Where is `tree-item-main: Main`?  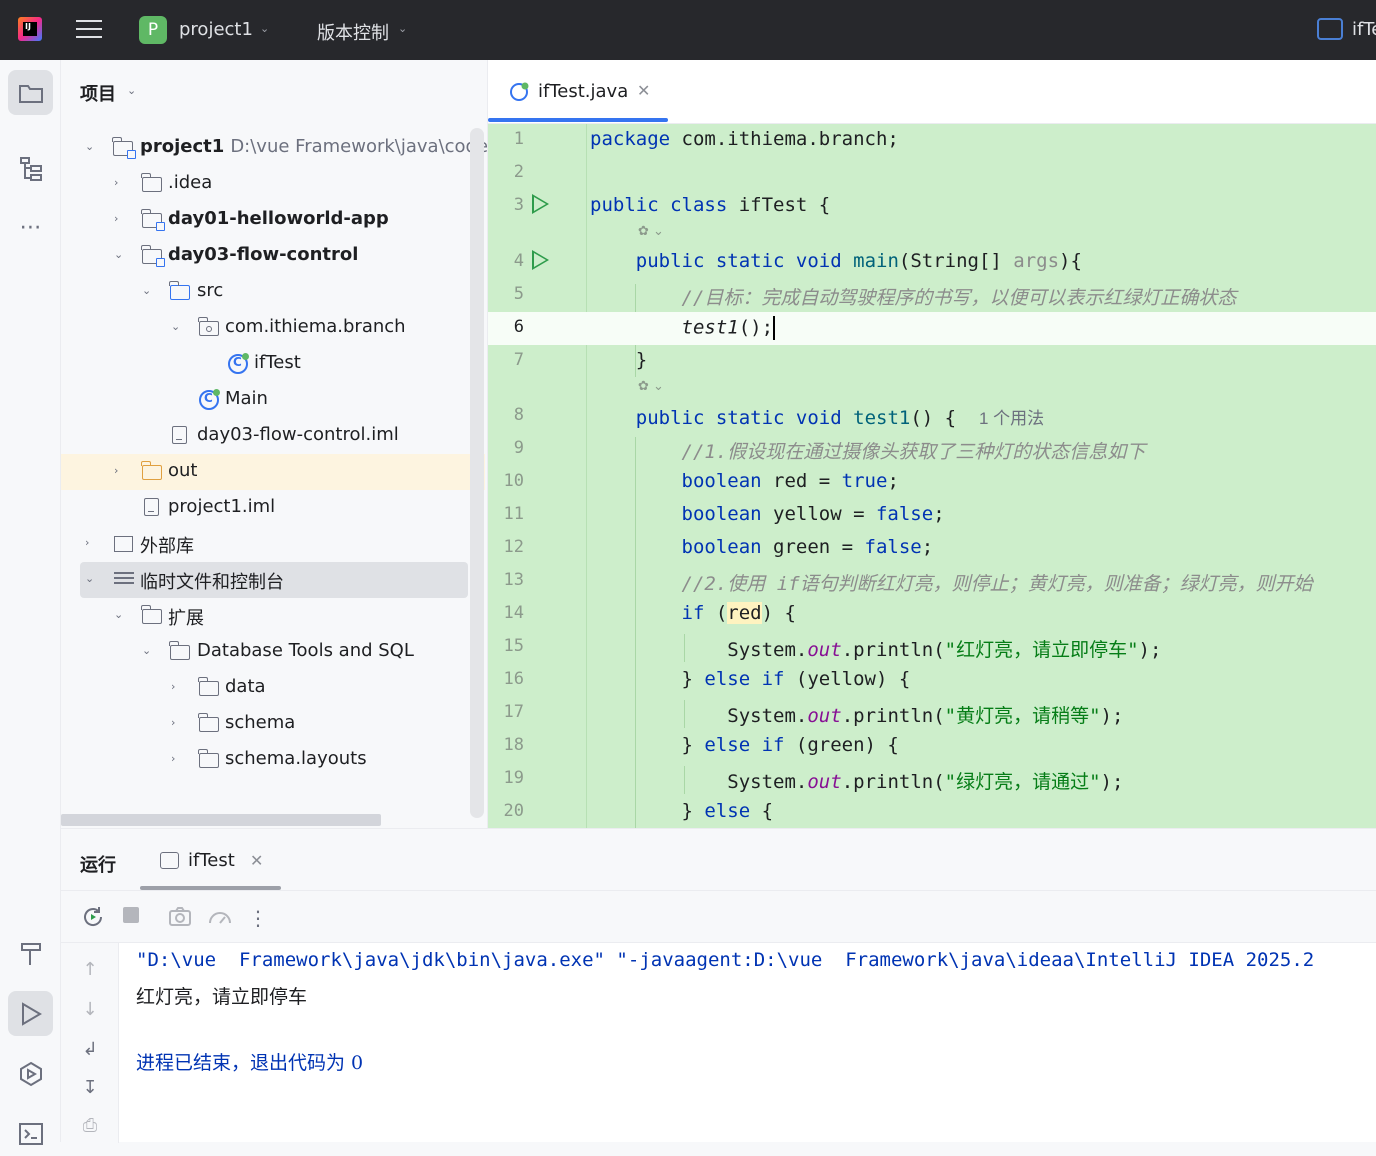
tree-item-main: Main is located at coordinates (265, 400).